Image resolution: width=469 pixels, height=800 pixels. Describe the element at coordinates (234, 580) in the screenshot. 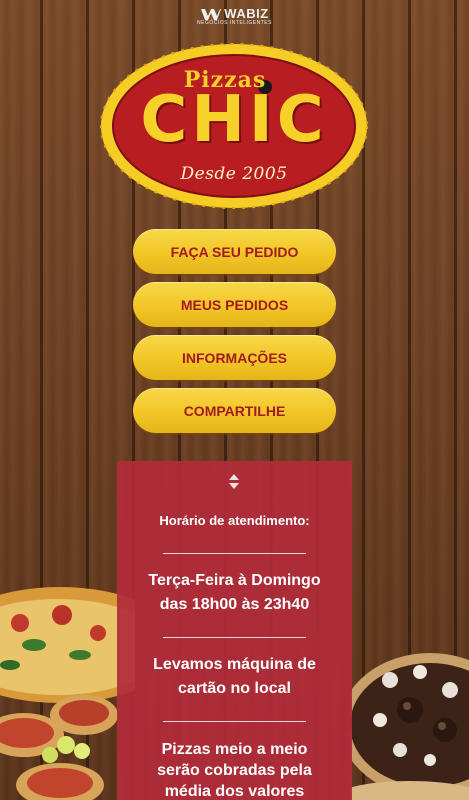

I see `opening-days: Terça-Feira à Domingo` at that location.